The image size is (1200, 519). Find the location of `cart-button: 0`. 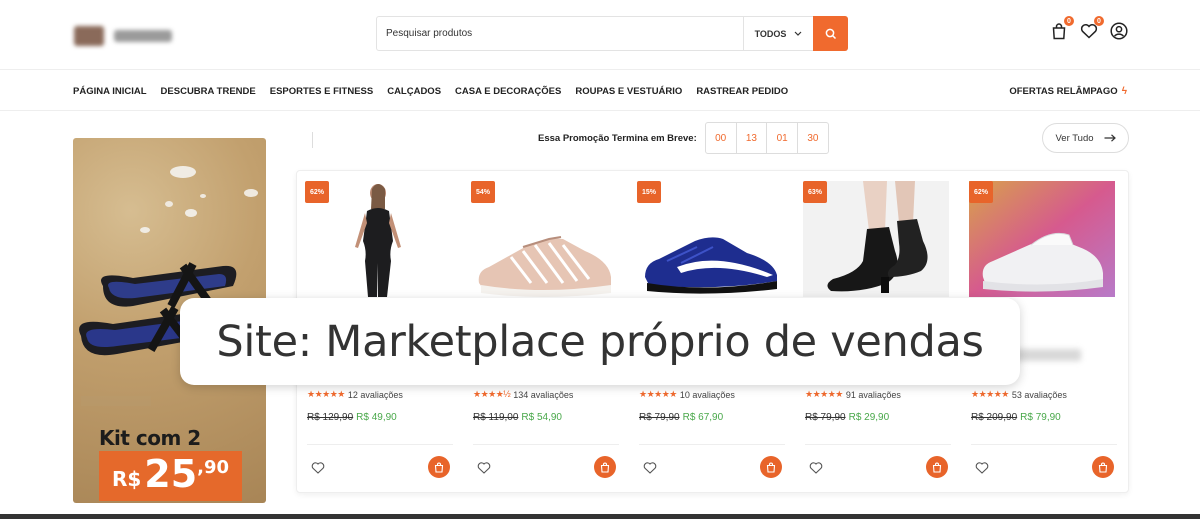

cart-button: 0 is located at coordinates (1062, 29).